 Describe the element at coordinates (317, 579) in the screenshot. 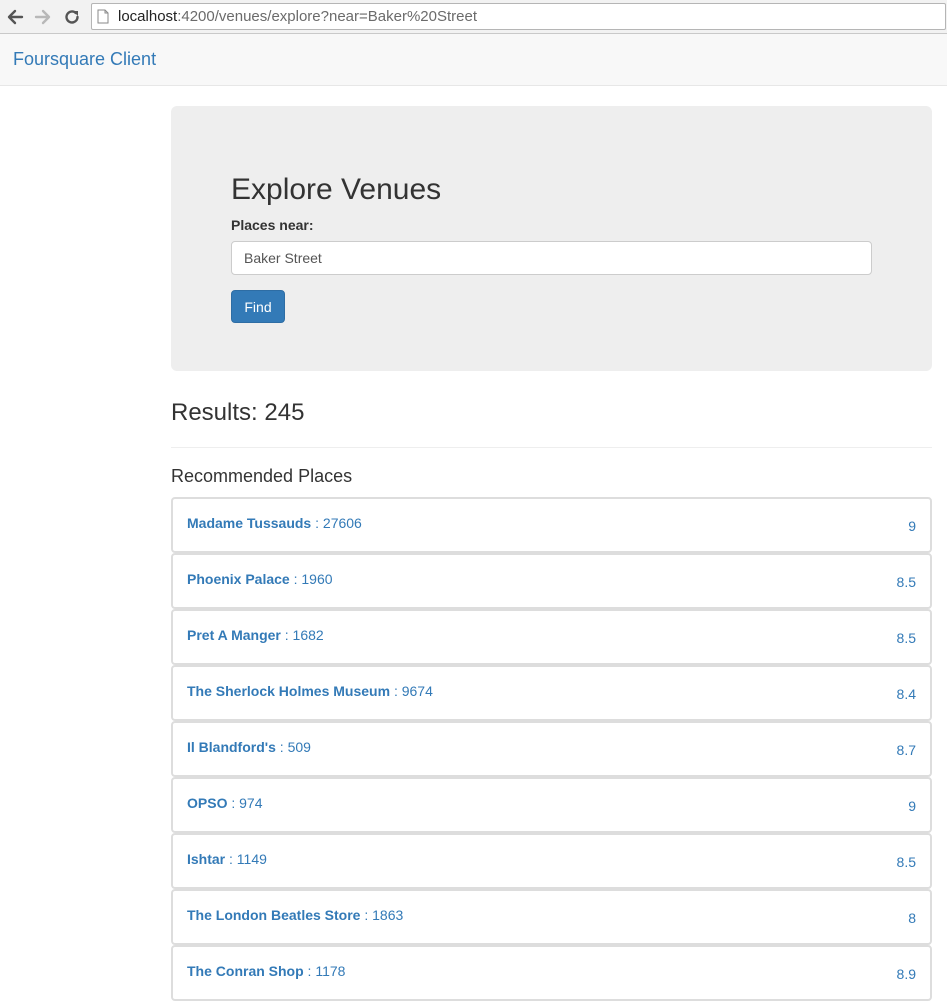

I see `venue-checkins: 1960` at that location.